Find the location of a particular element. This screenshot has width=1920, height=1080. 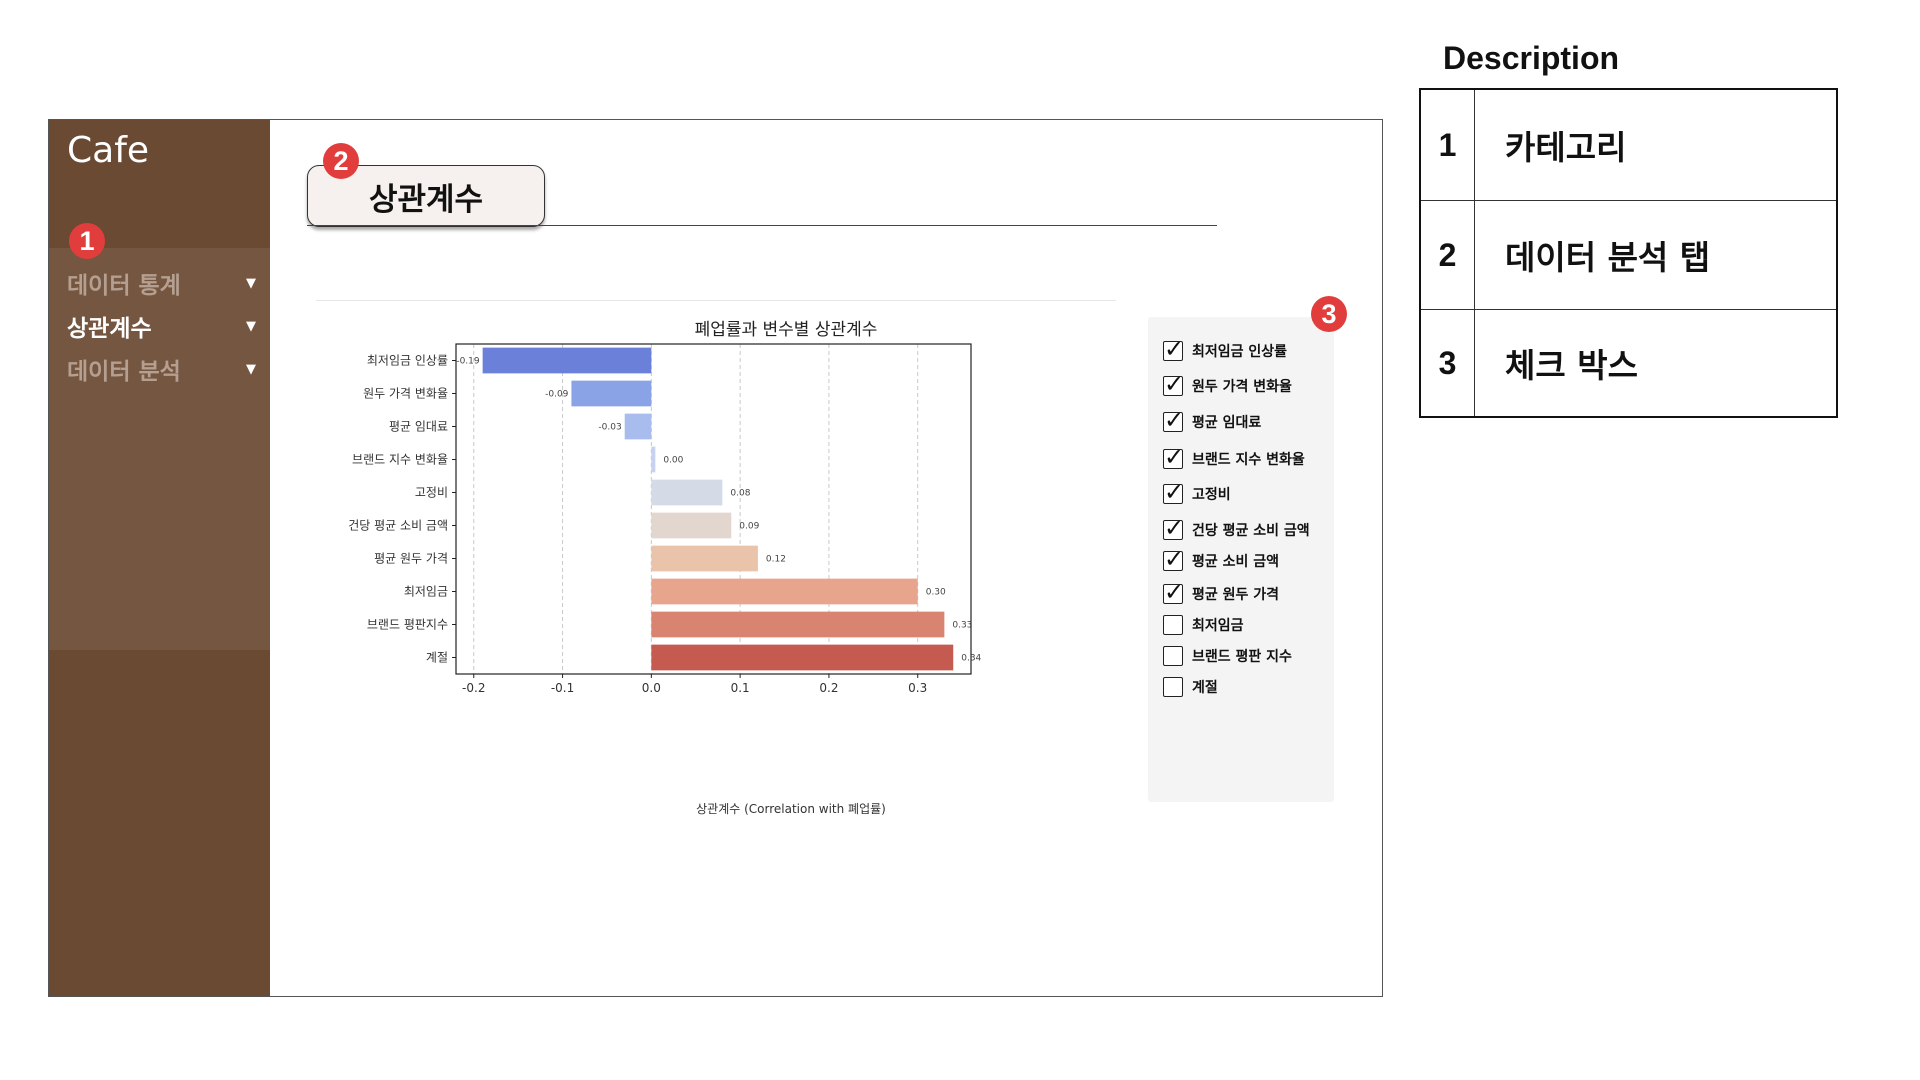

checkbox-label: 브랜드 지수 변화율 is located at coordinates (1248, 460).